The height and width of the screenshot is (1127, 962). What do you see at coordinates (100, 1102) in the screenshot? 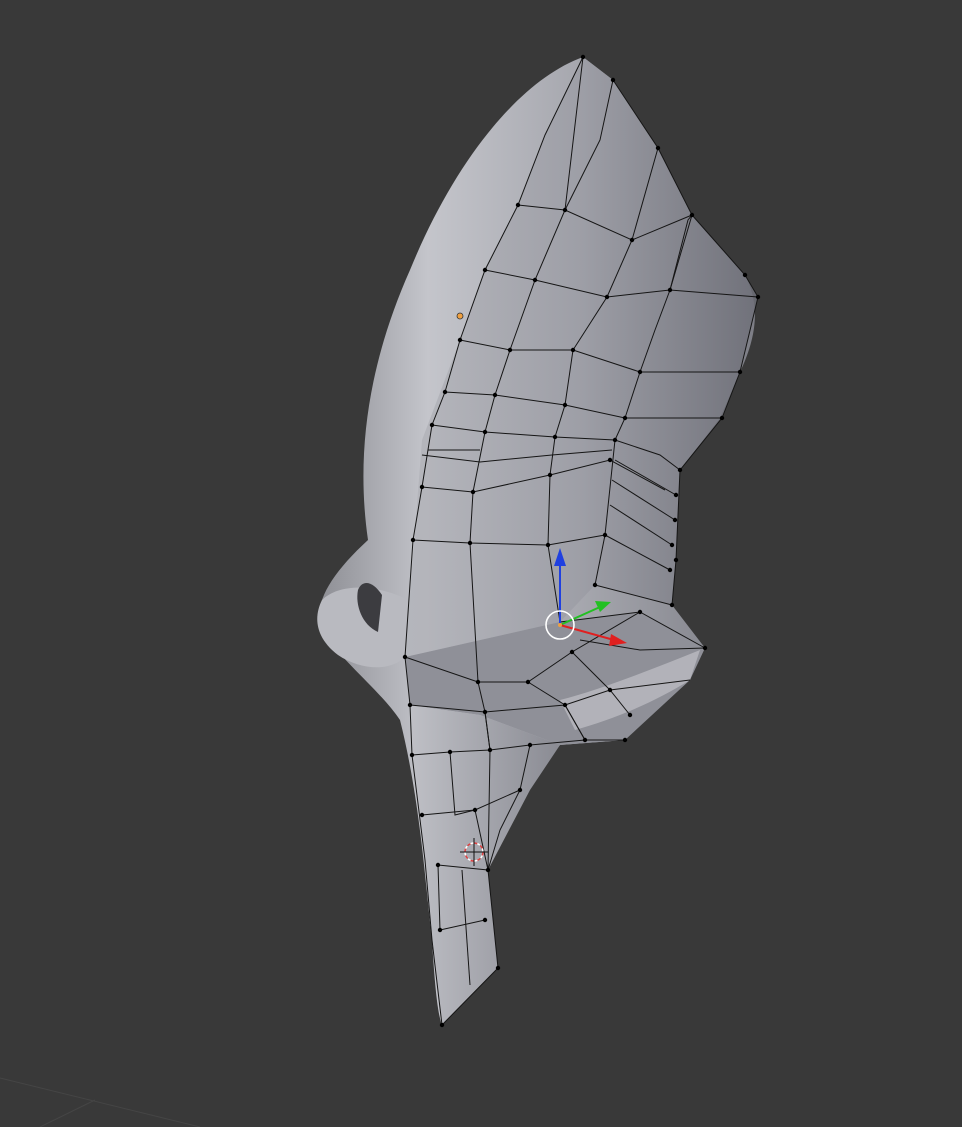
I see `floor-grid` at bounding box center [100, 1102].